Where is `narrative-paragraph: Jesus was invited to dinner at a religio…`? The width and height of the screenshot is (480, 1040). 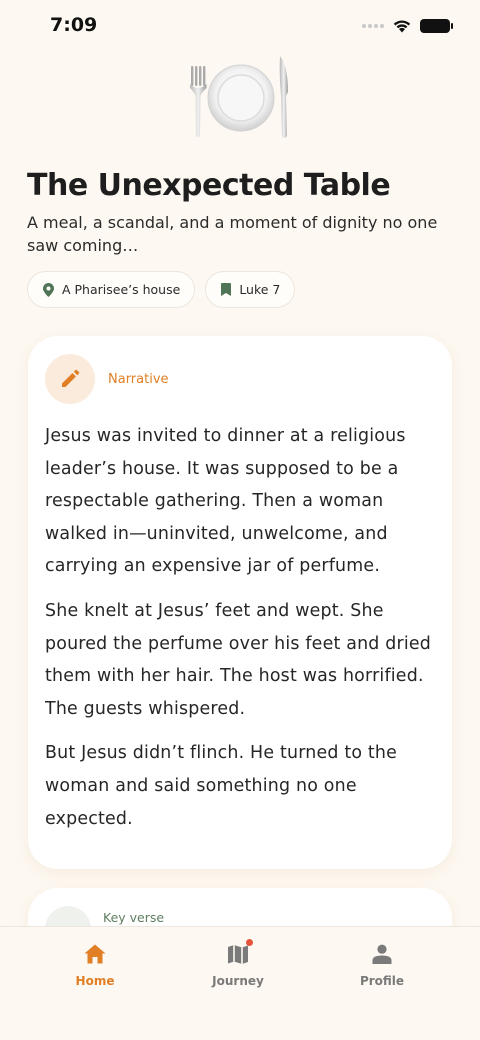 narrative-paragraph: Jesus was invited to dinner at a religio… is located at coordinates (225, 501).